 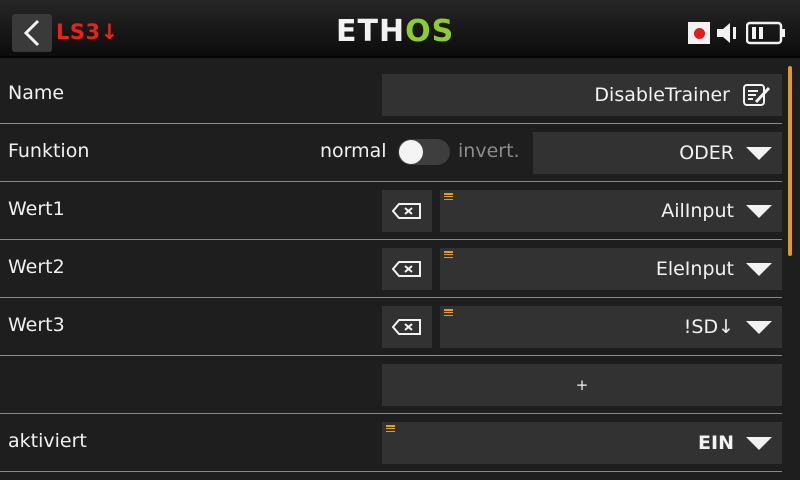 I want to click on speaker-icon, so click(x=726, y=33).